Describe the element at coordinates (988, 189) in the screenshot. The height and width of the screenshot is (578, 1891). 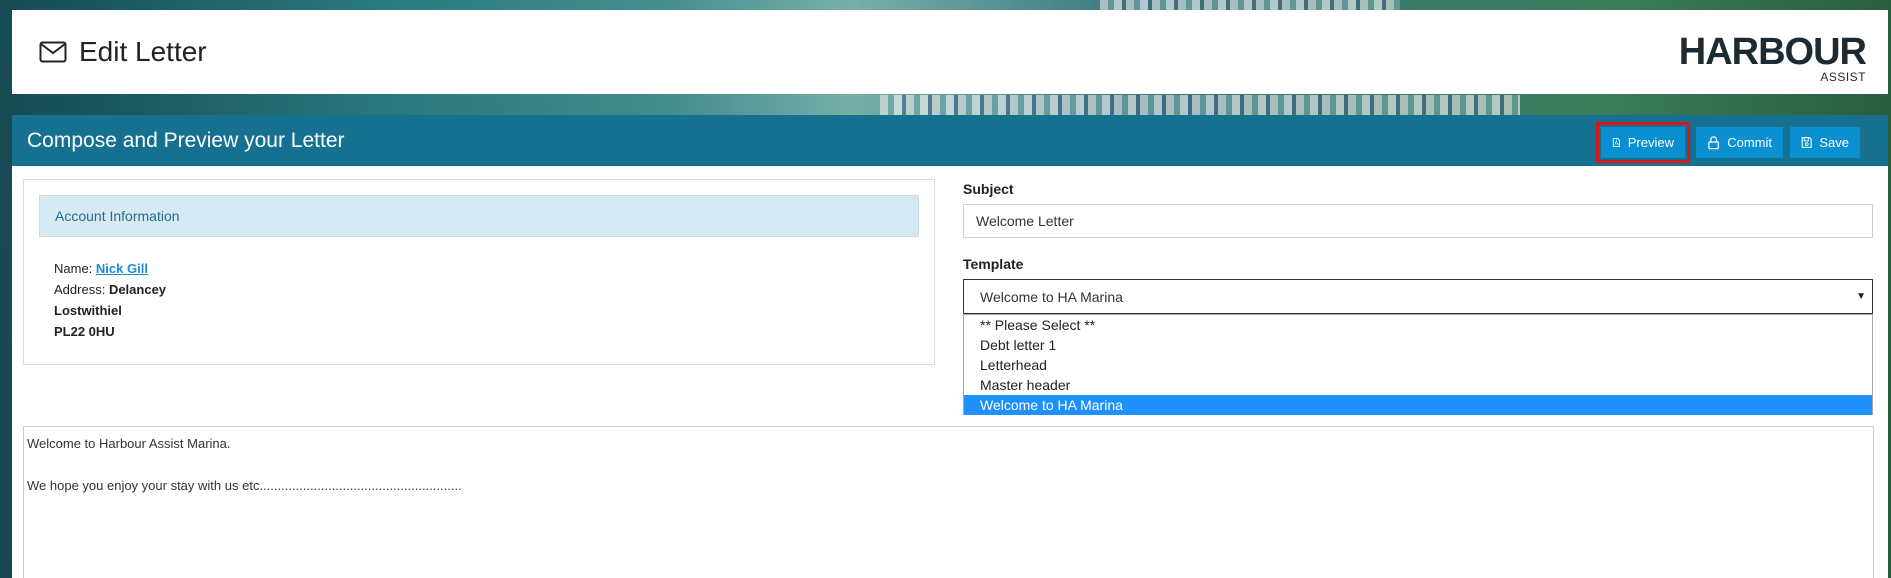
I see `subject-label: Subject` at that location.